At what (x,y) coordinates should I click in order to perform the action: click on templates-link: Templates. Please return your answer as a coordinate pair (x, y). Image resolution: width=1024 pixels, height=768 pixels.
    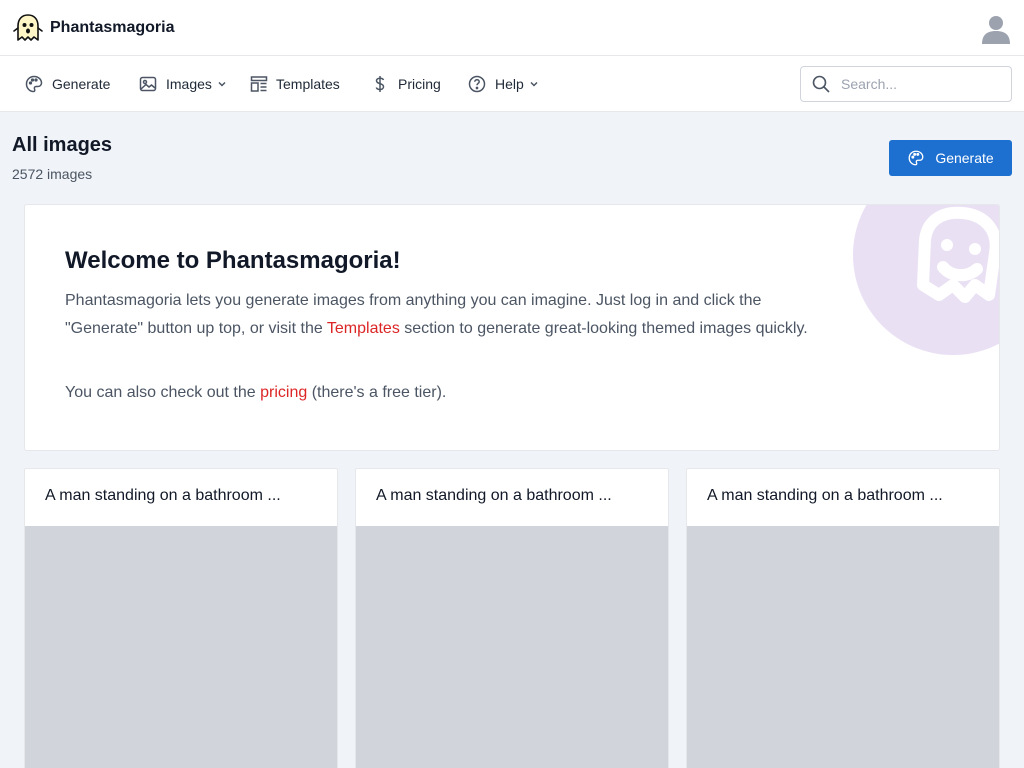
    Looking at the image, I should click on (363, 328).